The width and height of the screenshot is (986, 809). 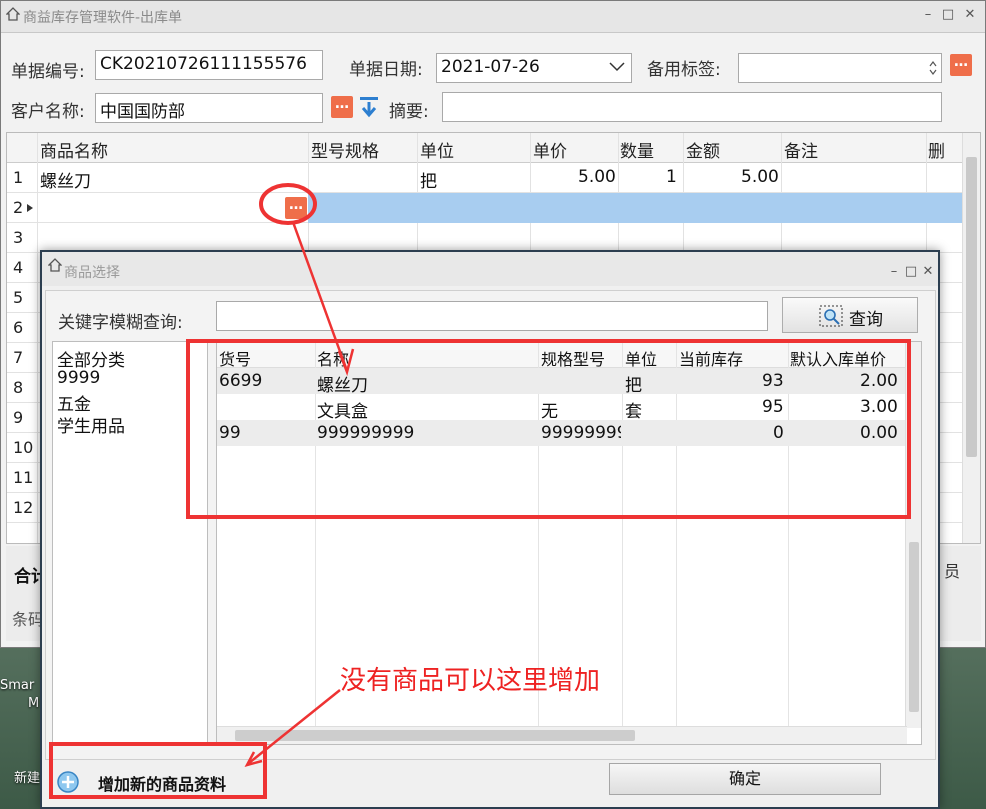 I want to click on annotation-add-new-box, so click(x=158, y=770).